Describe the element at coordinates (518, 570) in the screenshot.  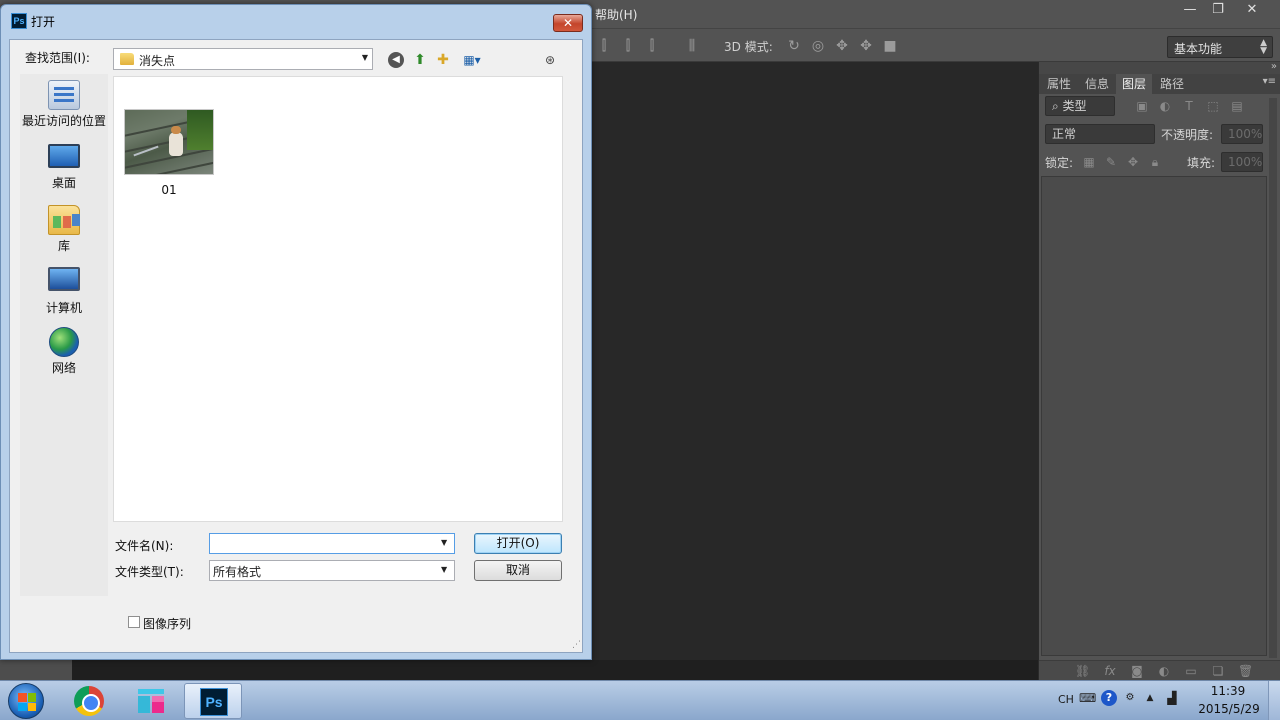
I see `cancel-button: 取消` at that location.